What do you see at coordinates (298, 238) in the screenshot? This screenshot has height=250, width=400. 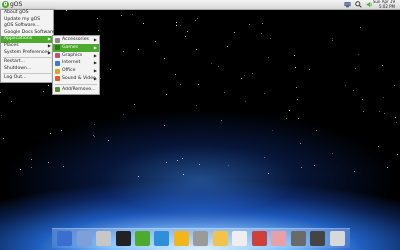 I see `settings-icon` at bounding box center [298, 238].